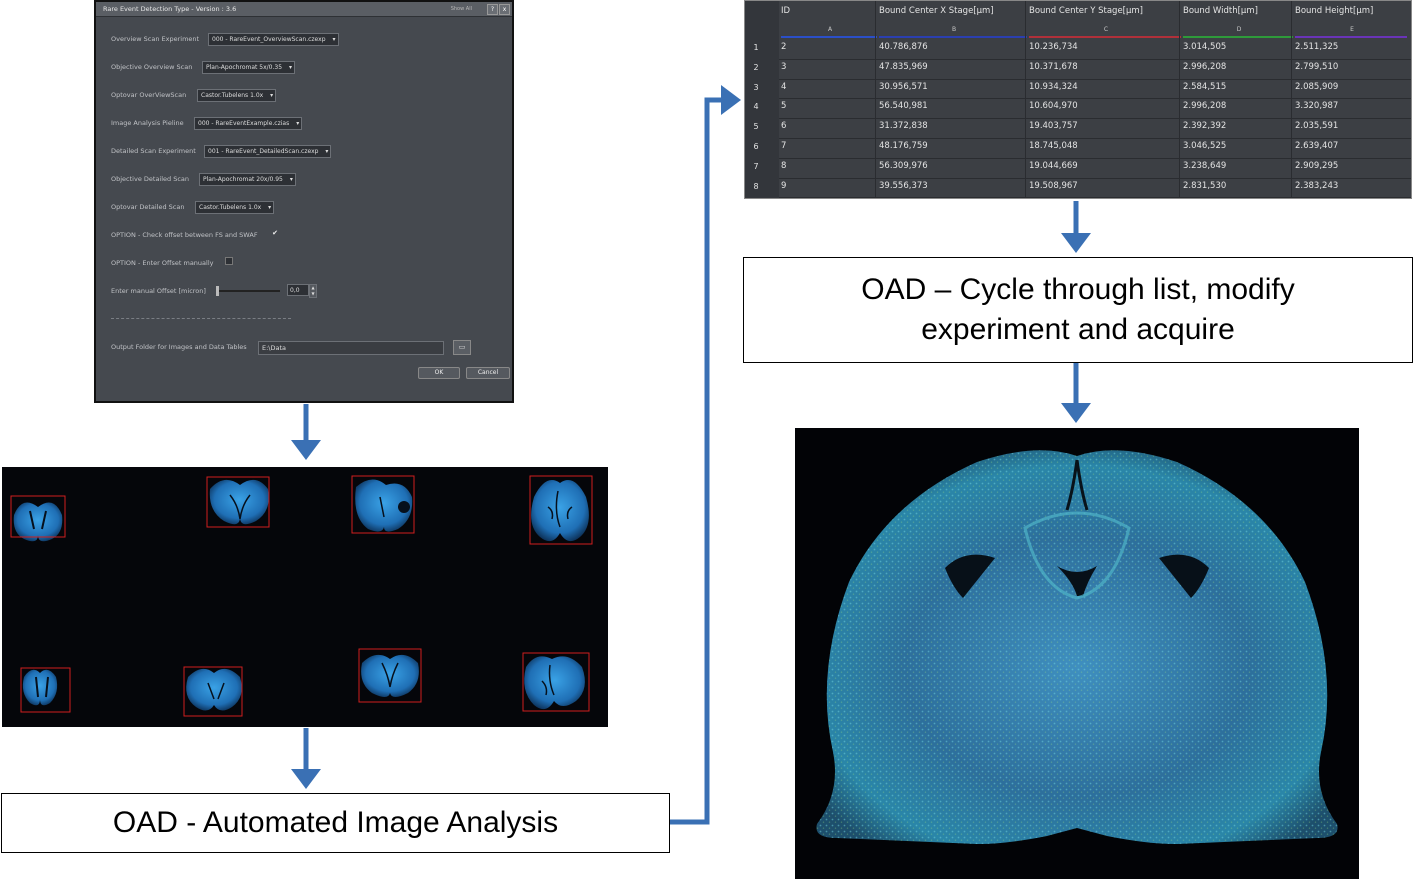  I want to click on table-cell: 3, so click(784, 66).